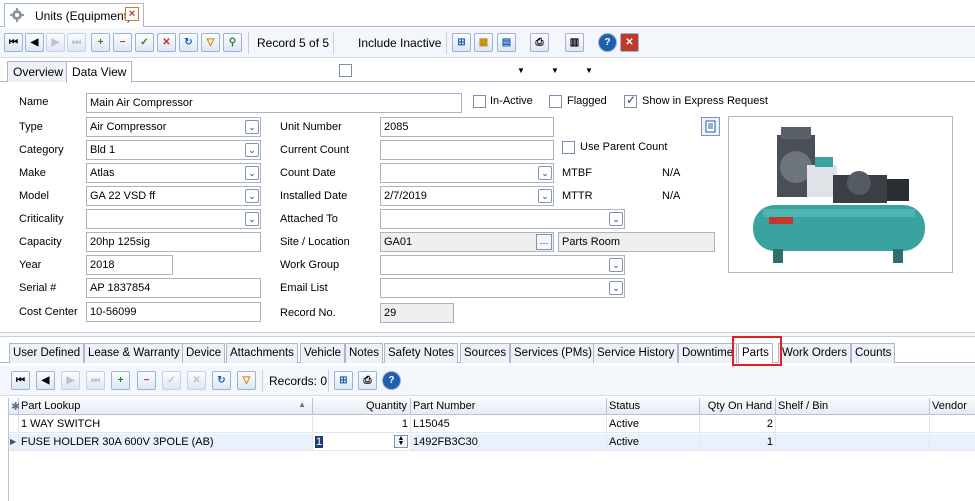 This screenshot has width=975, height=501. Describe the element at coordinates (364, 353) in the screenshot. I see `tab-notes: Notes` at that location.